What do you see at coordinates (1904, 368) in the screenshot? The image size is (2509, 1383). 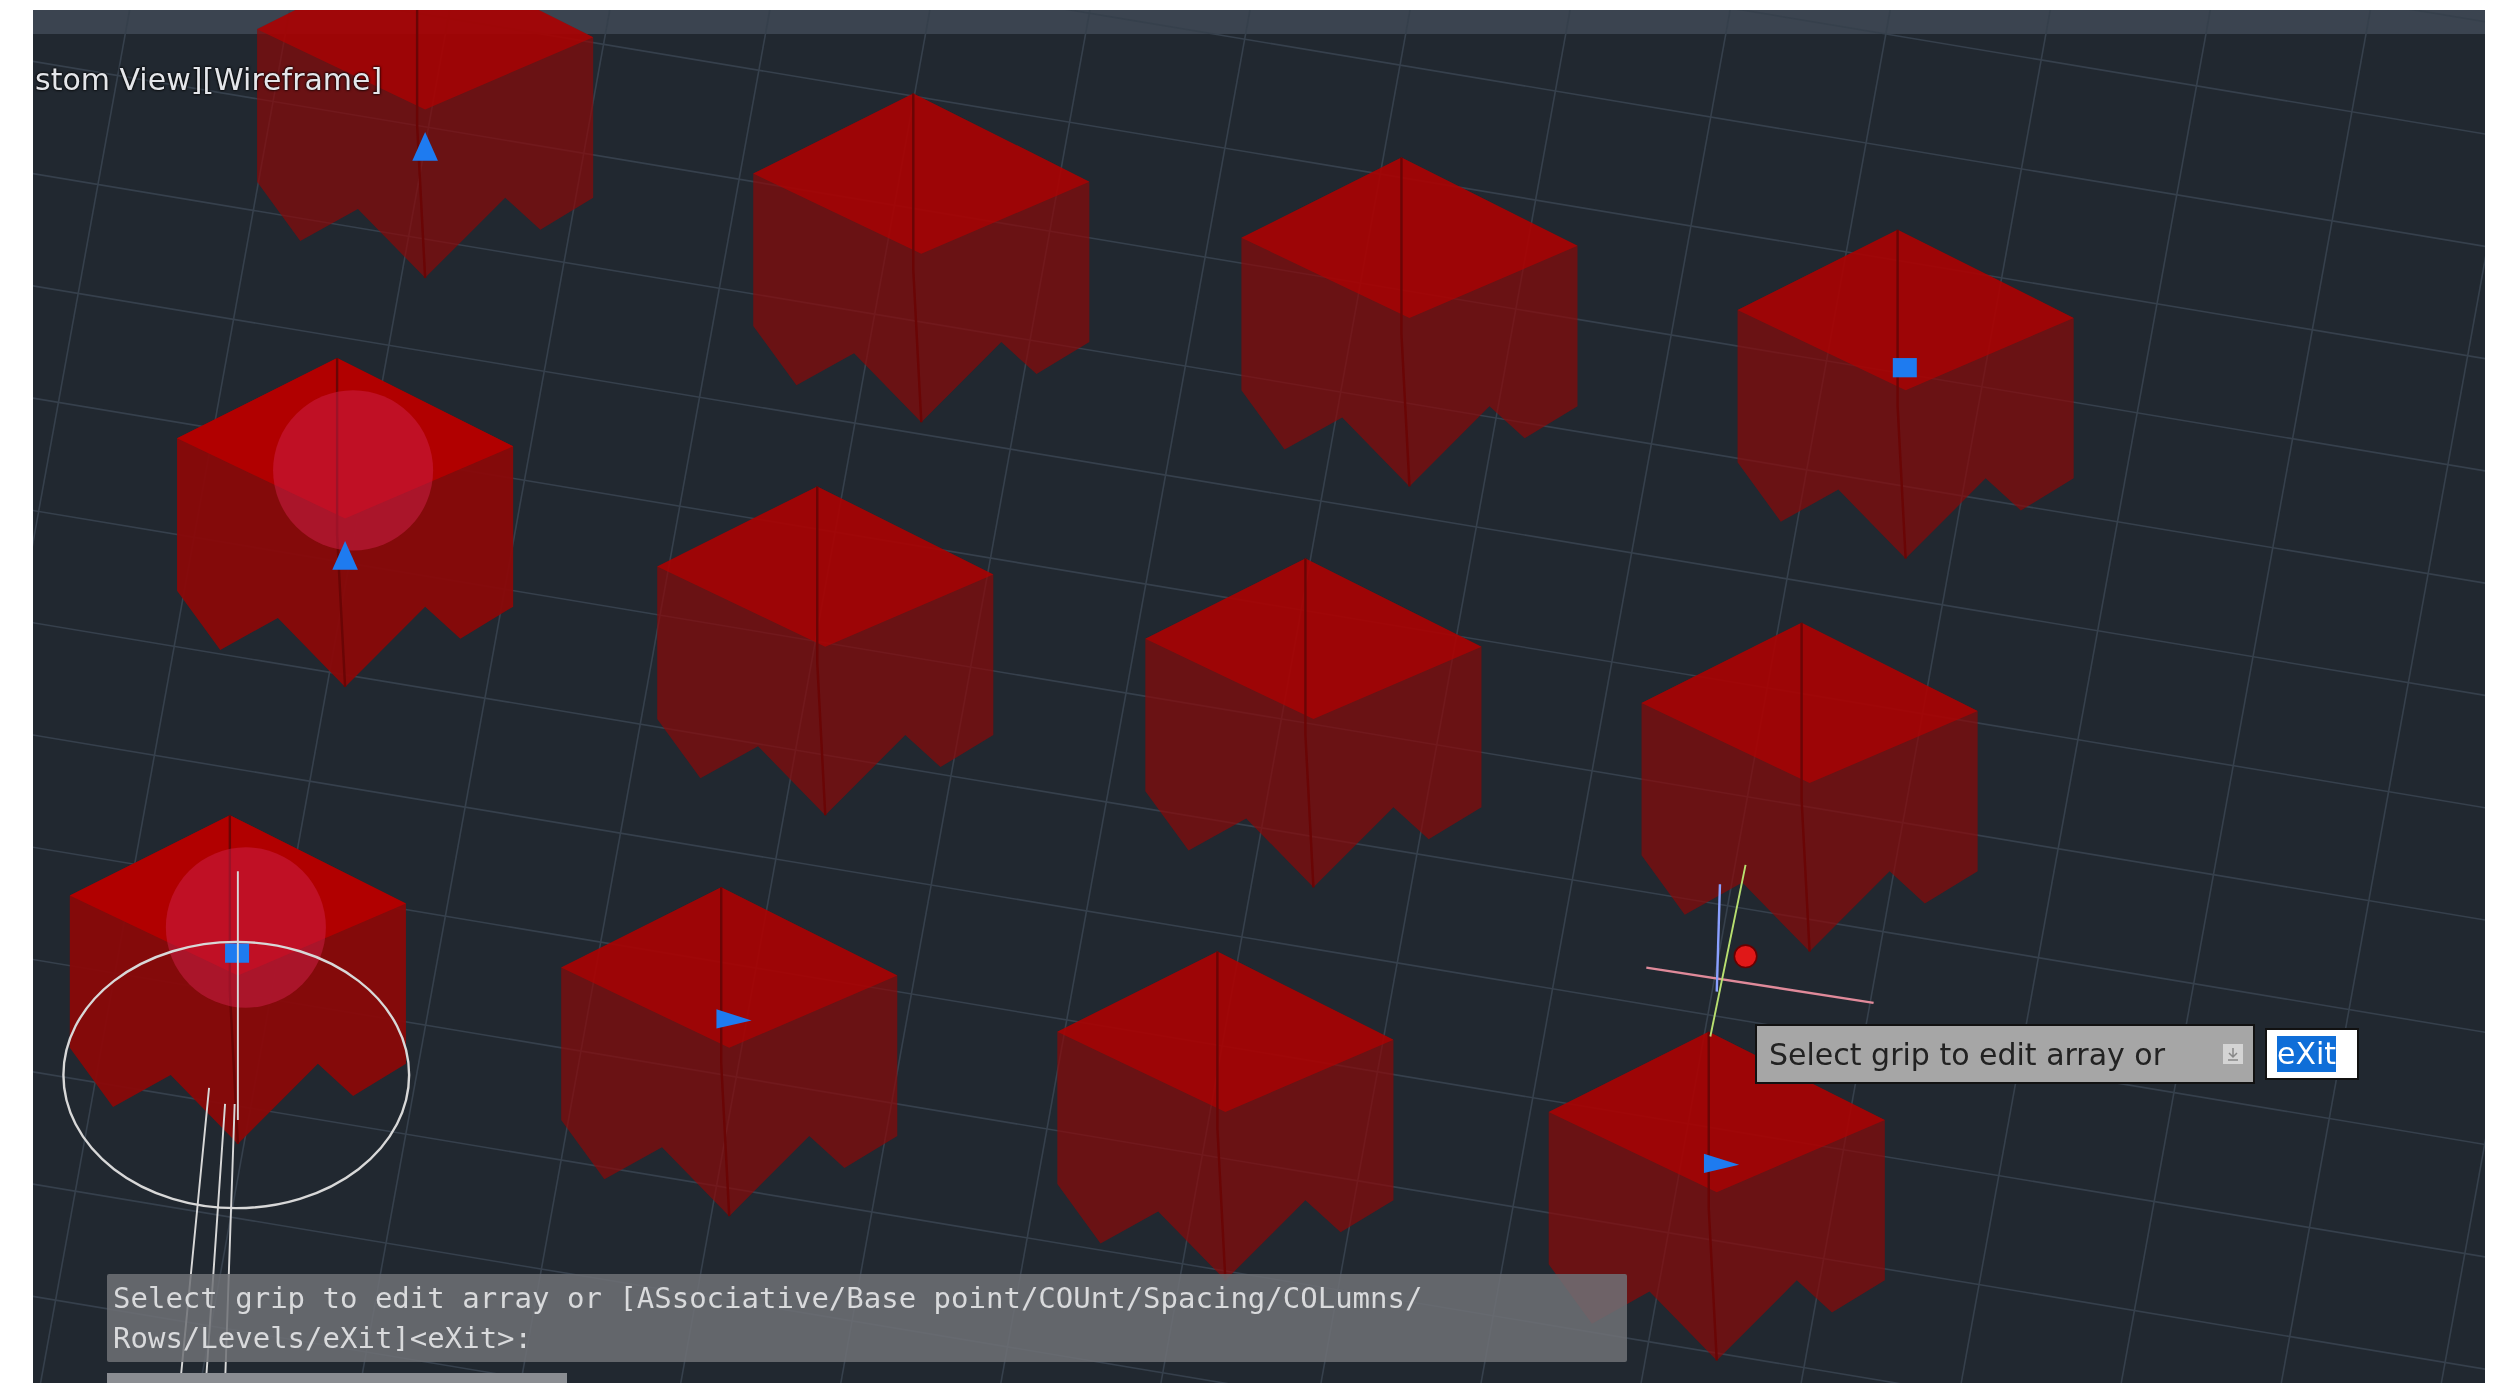 I see `grip-square-icon` at bounding box center [1904, 368].